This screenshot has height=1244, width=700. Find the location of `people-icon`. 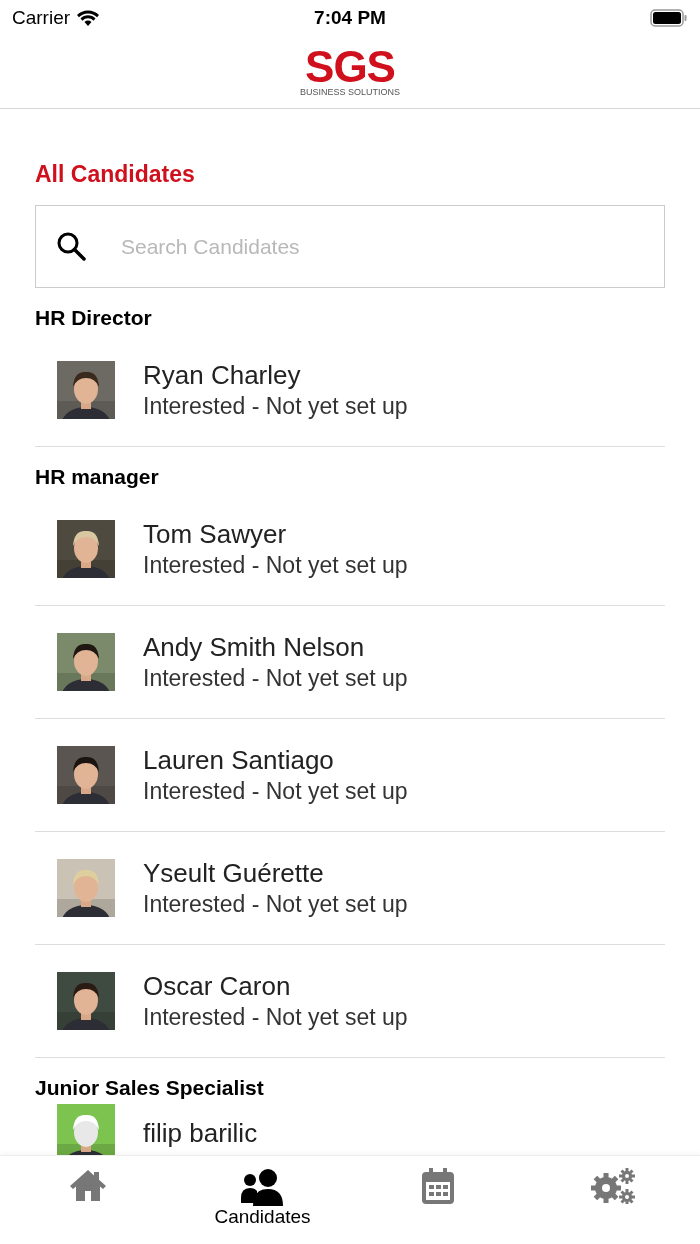

people-icon is located at coordinates (262, 1187).